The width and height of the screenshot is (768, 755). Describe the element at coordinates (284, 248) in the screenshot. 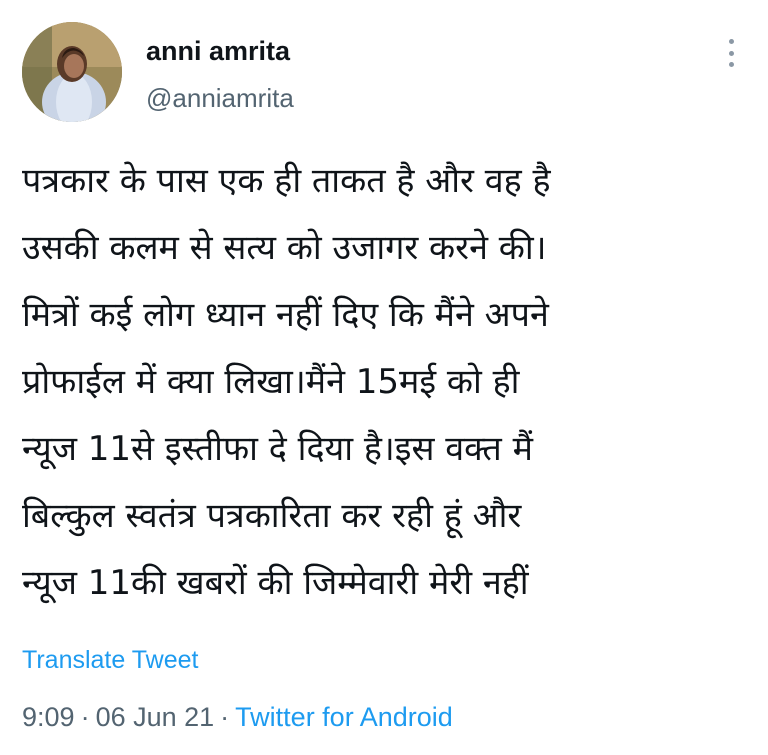

I see `tweet-text-line: उसकी कलम से सत्य को उजागर करने की।` at that location.